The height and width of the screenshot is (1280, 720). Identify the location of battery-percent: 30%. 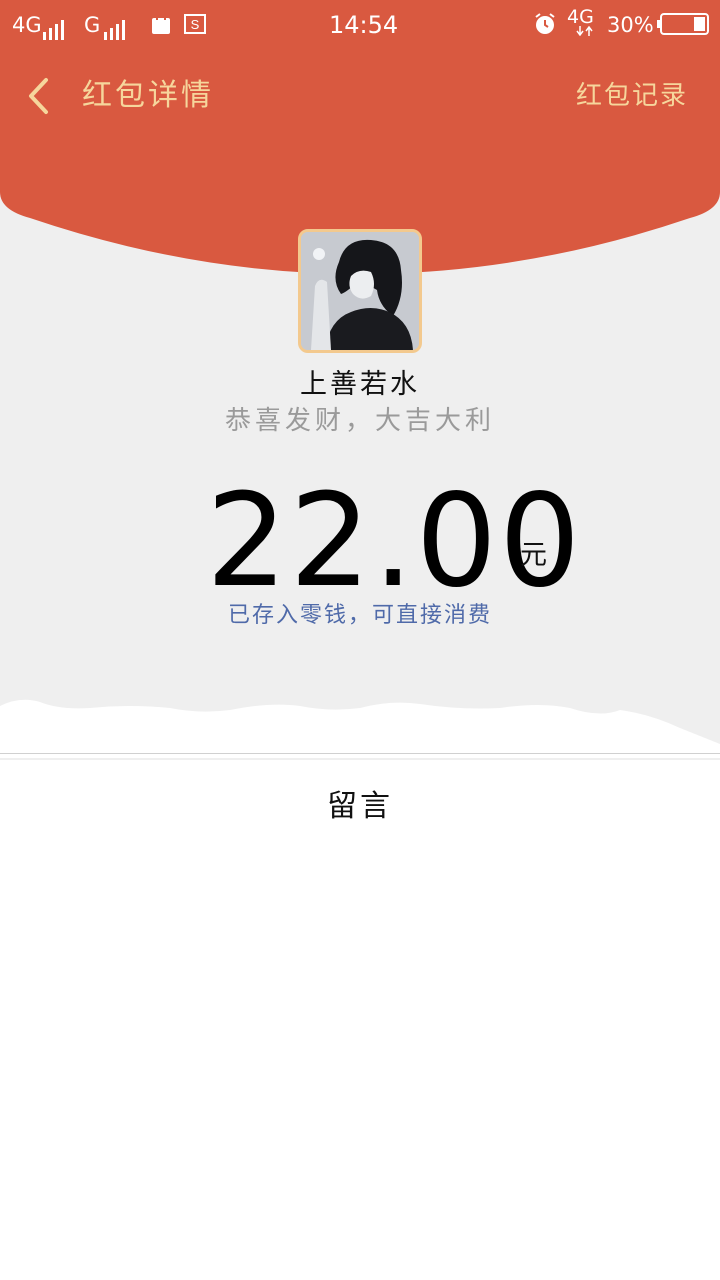
(630, 25).